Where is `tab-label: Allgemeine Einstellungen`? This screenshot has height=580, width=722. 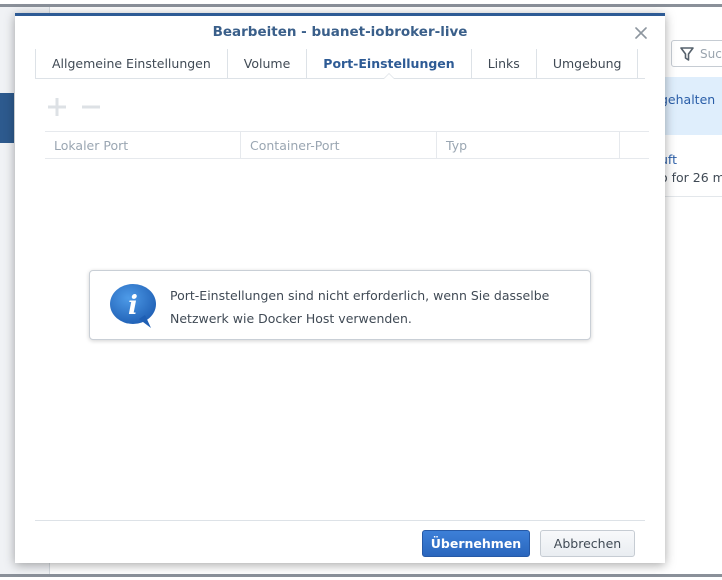 tab-label: Allgemeine Einstellungen is located at coordinates (131, 63).